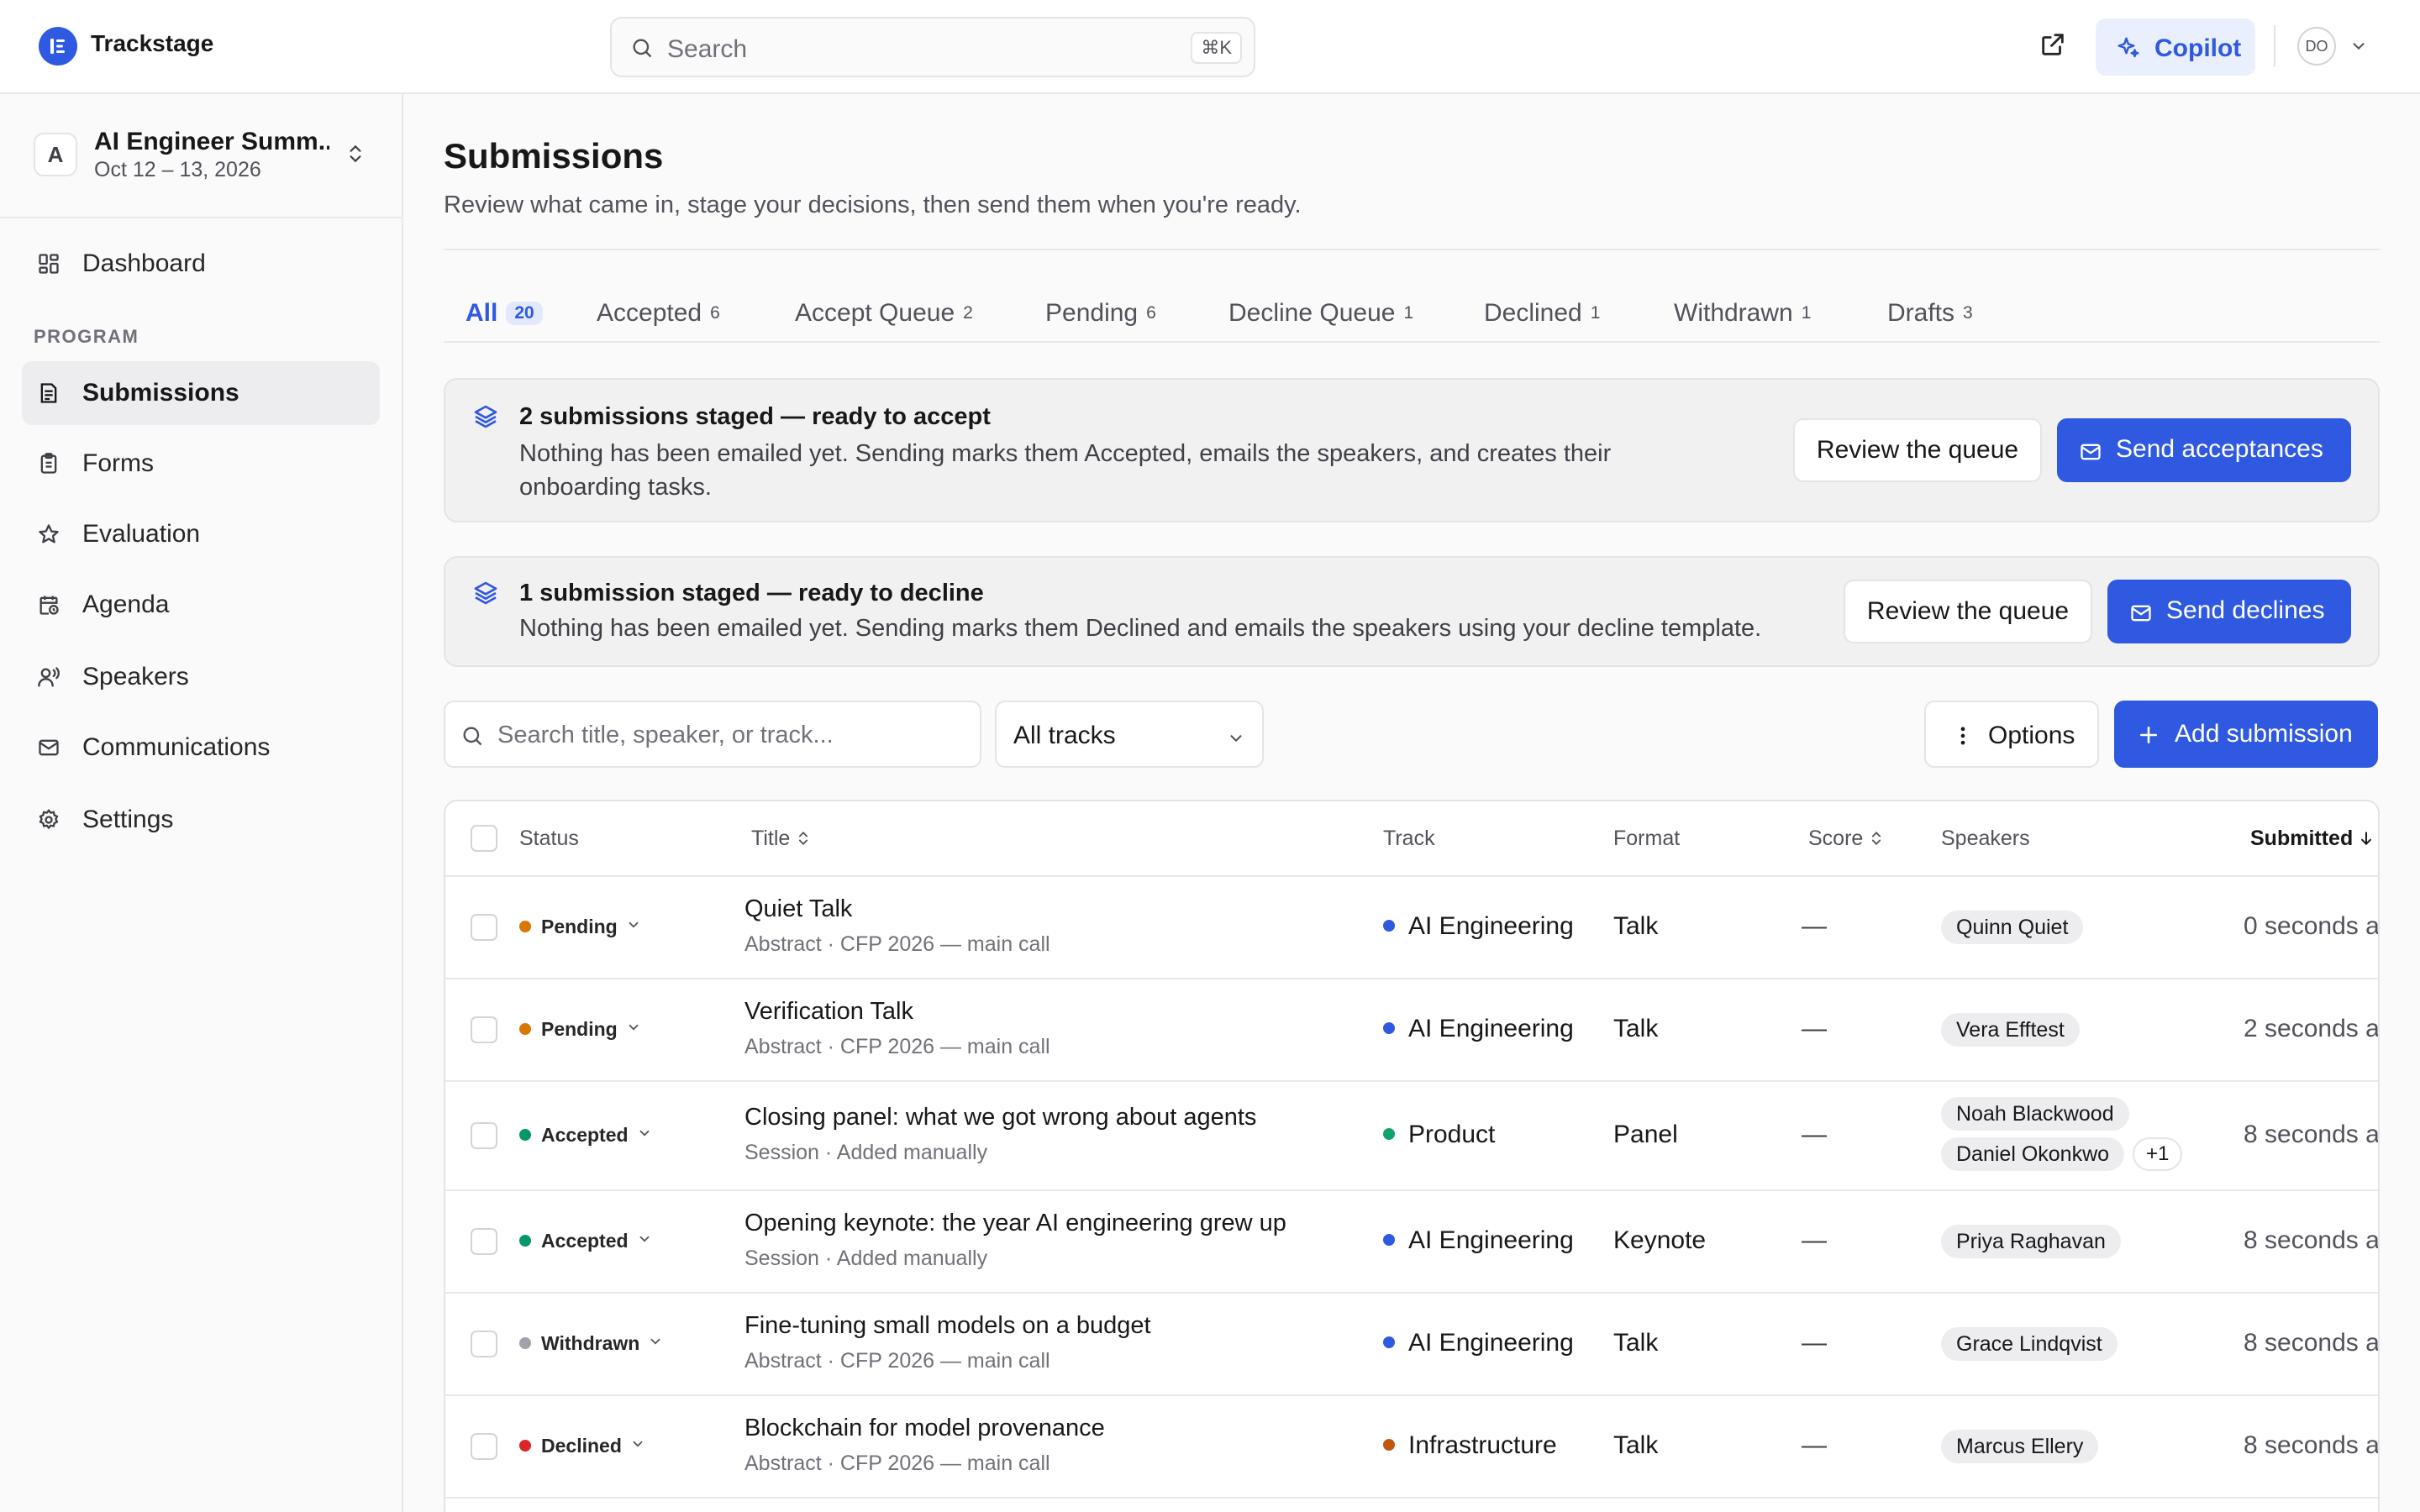 The image size is (2420, 1512). I want to click on layers-icon, so click(485, 416).